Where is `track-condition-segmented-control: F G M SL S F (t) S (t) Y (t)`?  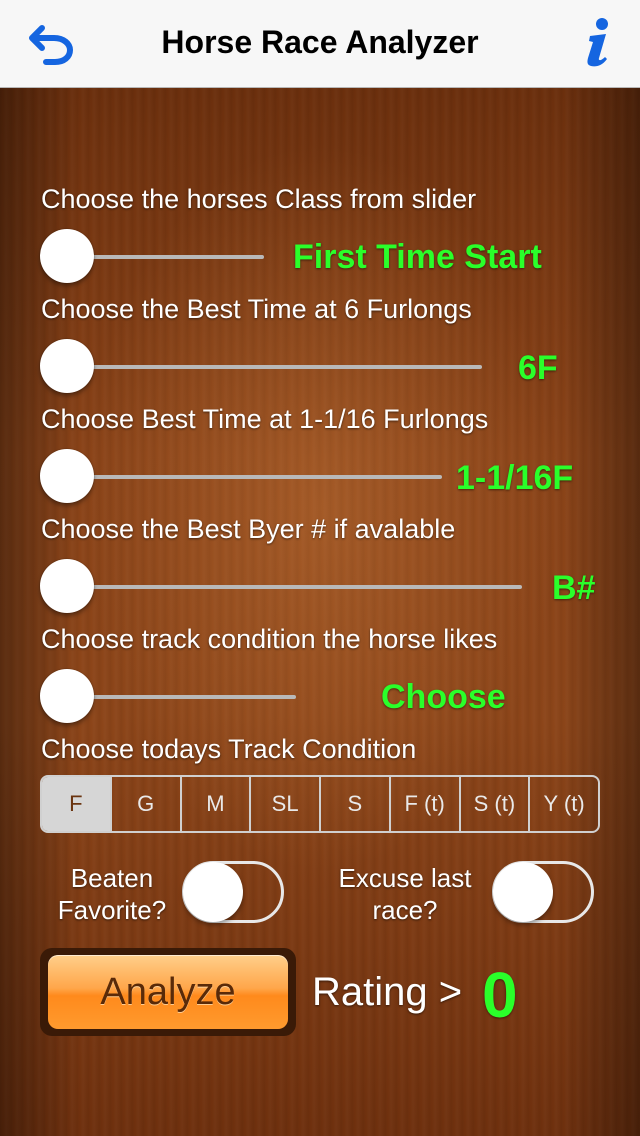
track-condition-segmented-control: F G M SL S F (t) S (t) Y (t) is located at coordinates (320, 804).